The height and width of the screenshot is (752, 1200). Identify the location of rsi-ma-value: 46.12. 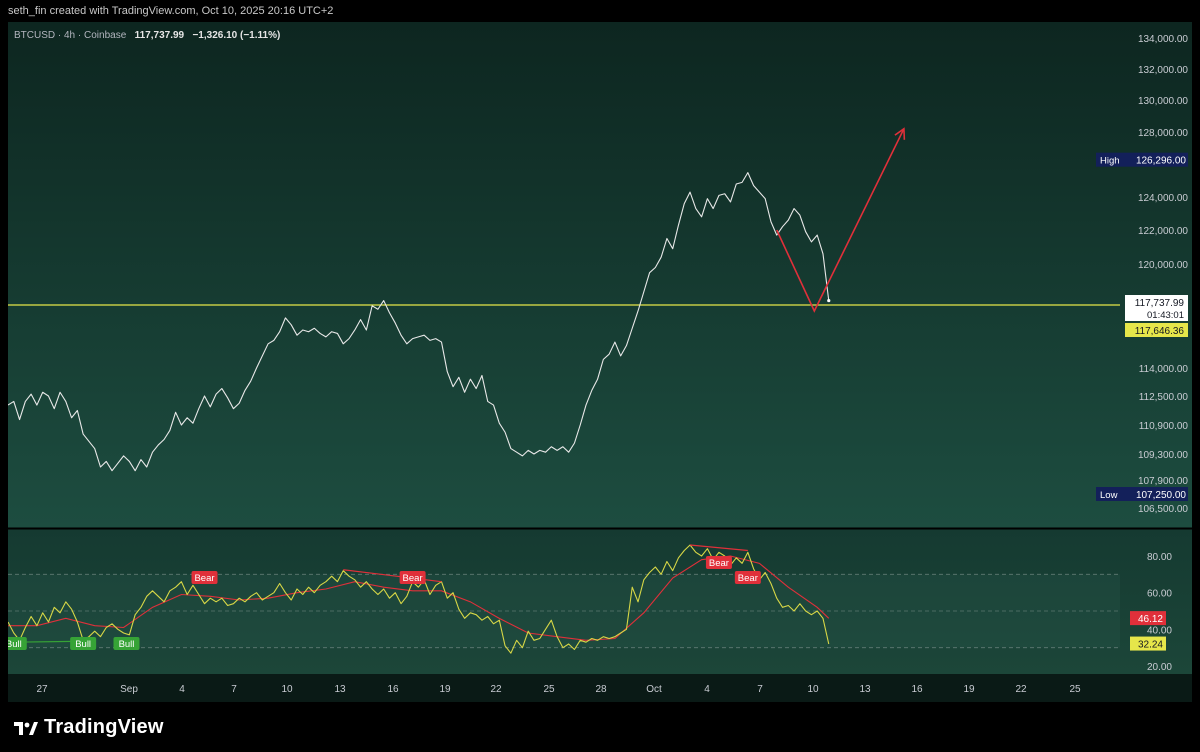
(1150, 619).